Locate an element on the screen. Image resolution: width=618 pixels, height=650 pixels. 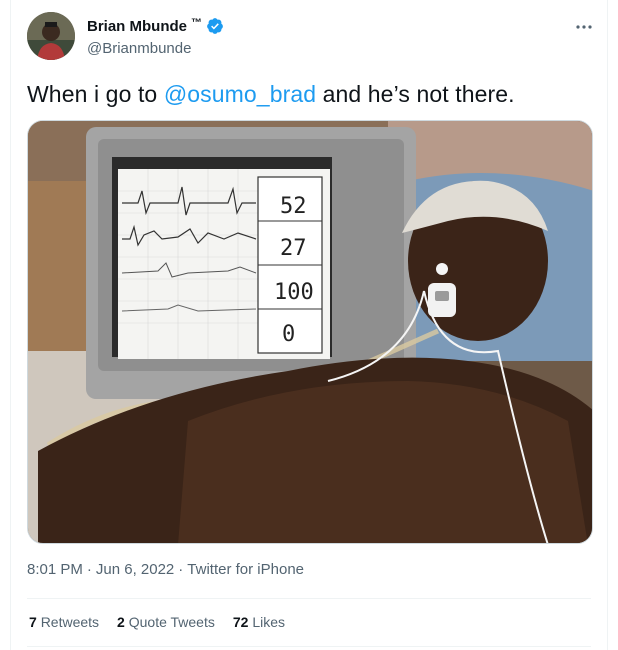
trademark-symbol: ™ is located at coordinates (196, 23).